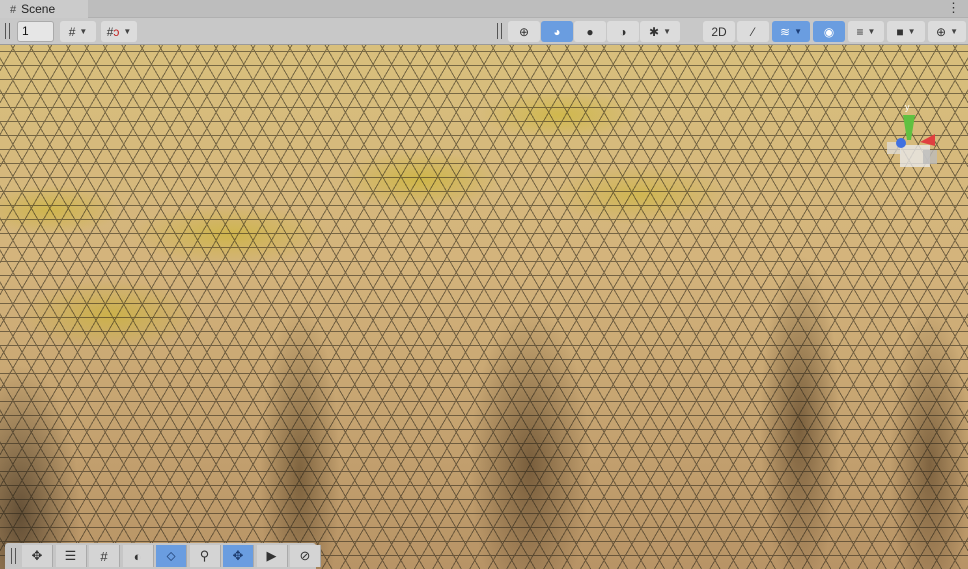 This screenshot has height=569, width=968. I want to click on mesh-select-icon: ⬦, so click(171, 555).